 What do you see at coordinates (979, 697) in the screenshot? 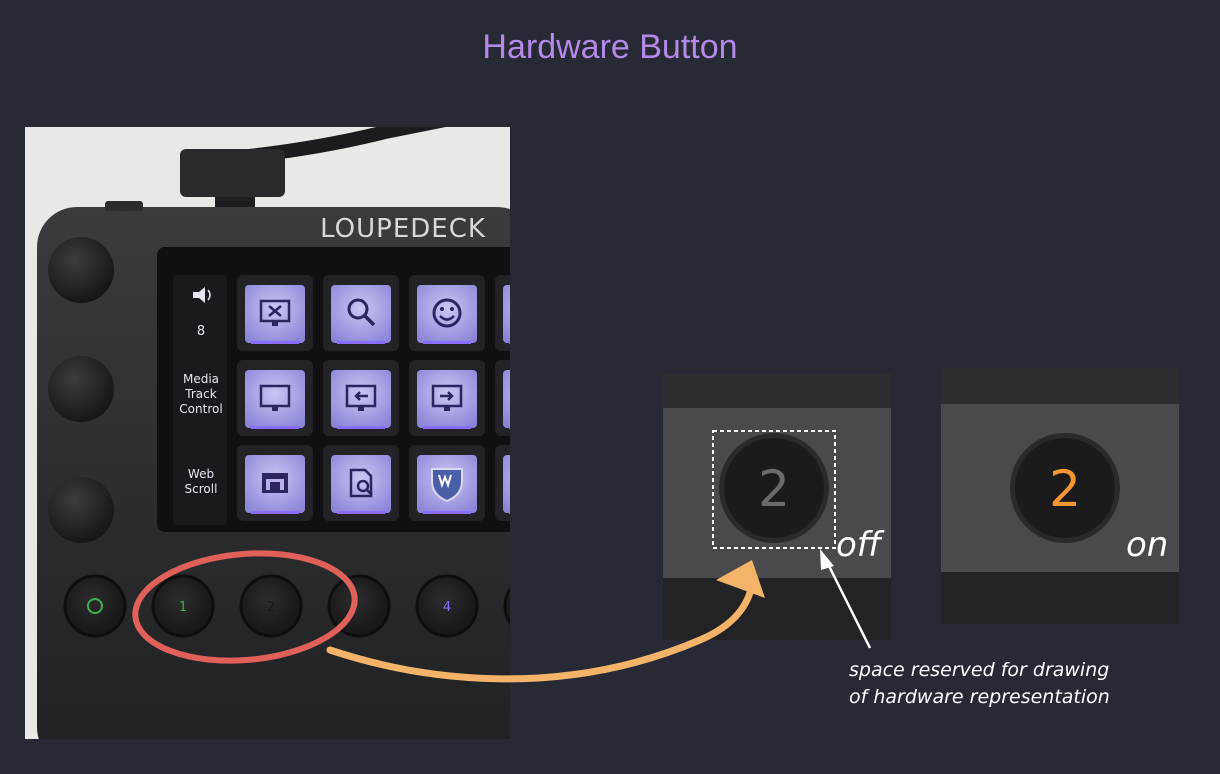
I see `caption-line-2: of hardware representation` at bounding box center [979, 697].